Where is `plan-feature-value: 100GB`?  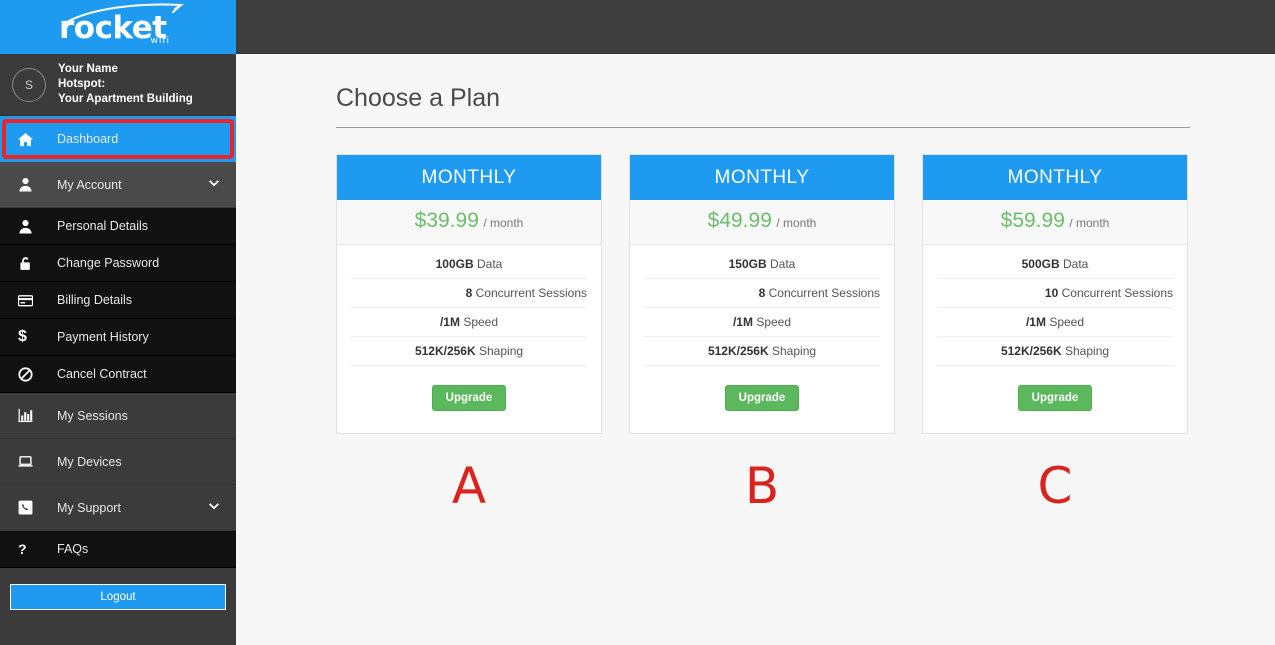
plan-feature-value: 100GB is located at coordinates (454, 264).